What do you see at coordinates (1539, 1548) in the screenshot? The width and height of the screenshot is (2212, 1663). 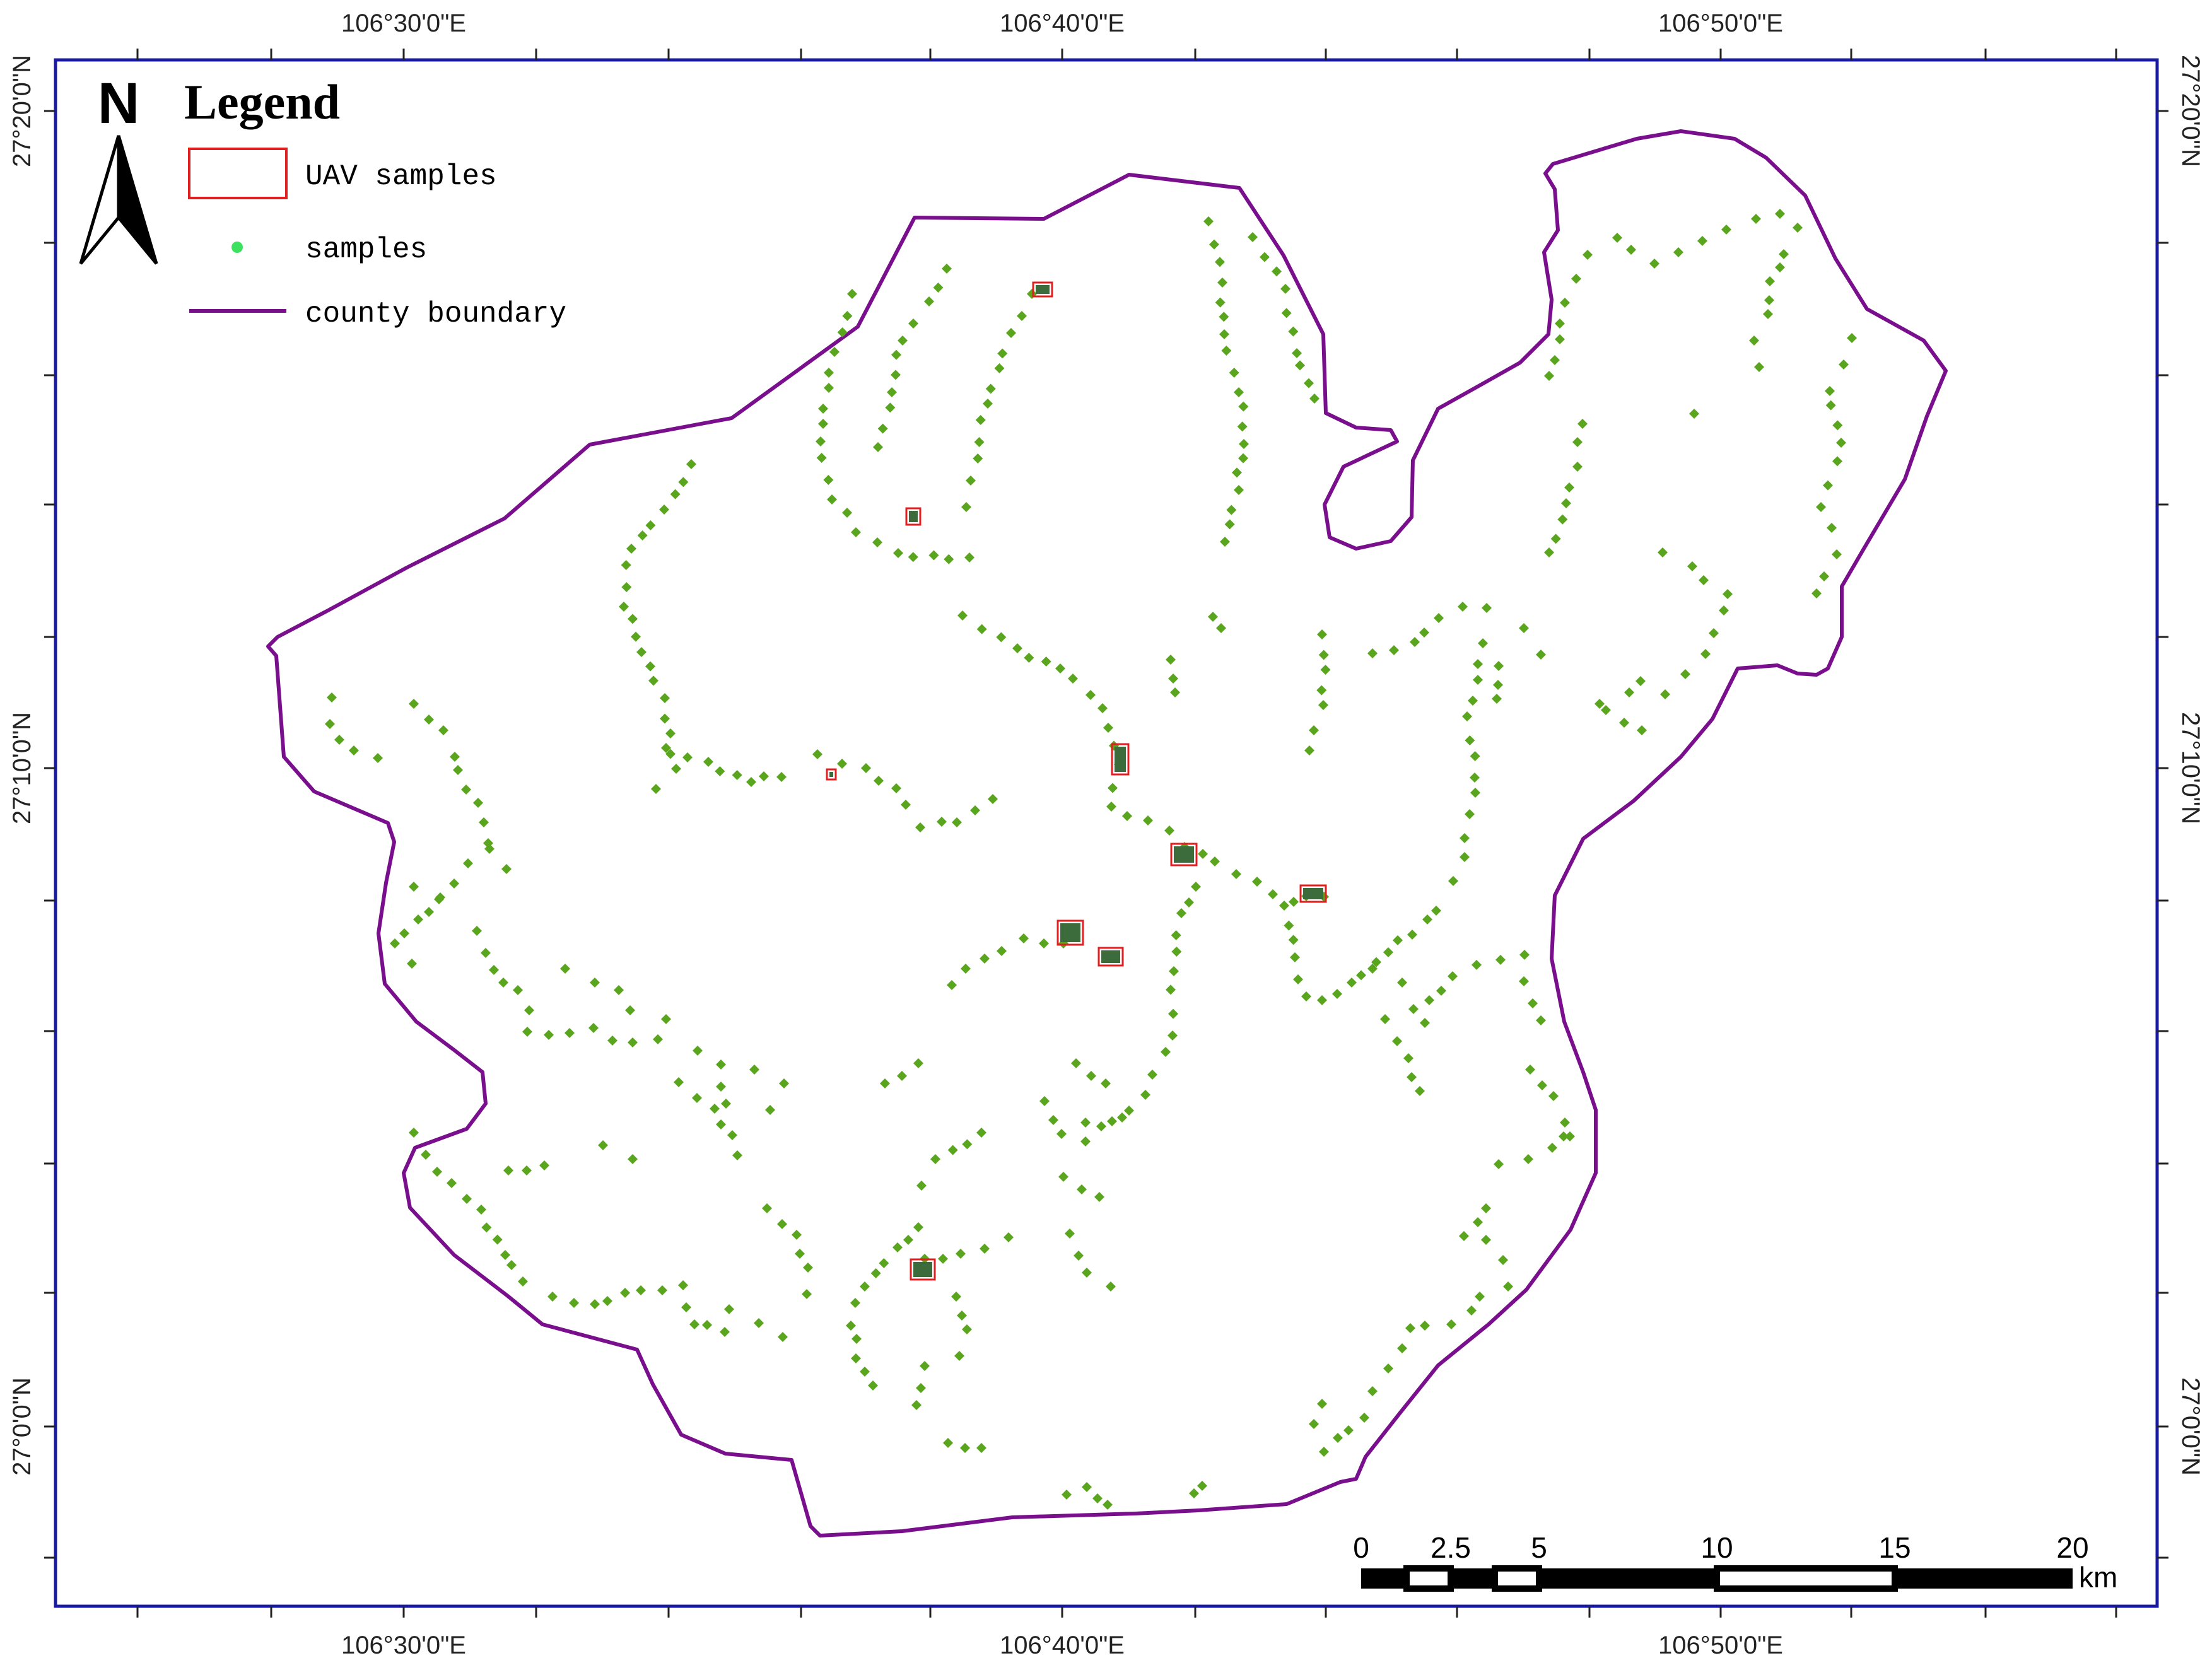 I see `scale-tick-5: 5` at bounding box center [1539, 1548].